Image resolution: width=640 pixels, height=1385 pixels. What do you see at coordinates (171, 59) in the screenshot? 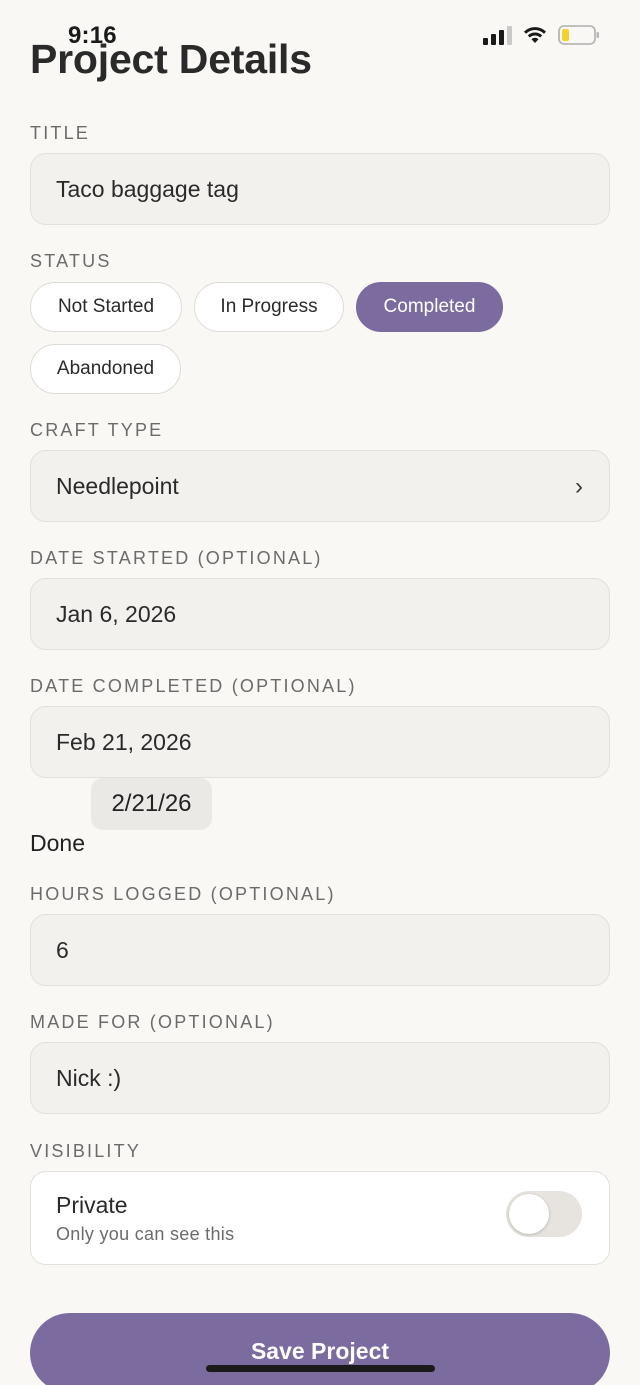
I see `page-title: Project Details` at bounding box center [171, 59].